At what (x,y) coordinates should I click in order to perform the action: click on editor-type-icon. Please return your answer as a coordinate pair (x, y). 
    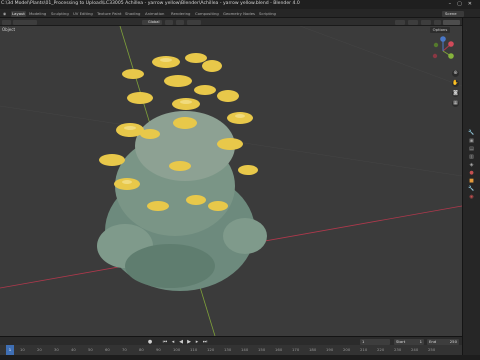
    Looking at the image, I should click on (6, 22).